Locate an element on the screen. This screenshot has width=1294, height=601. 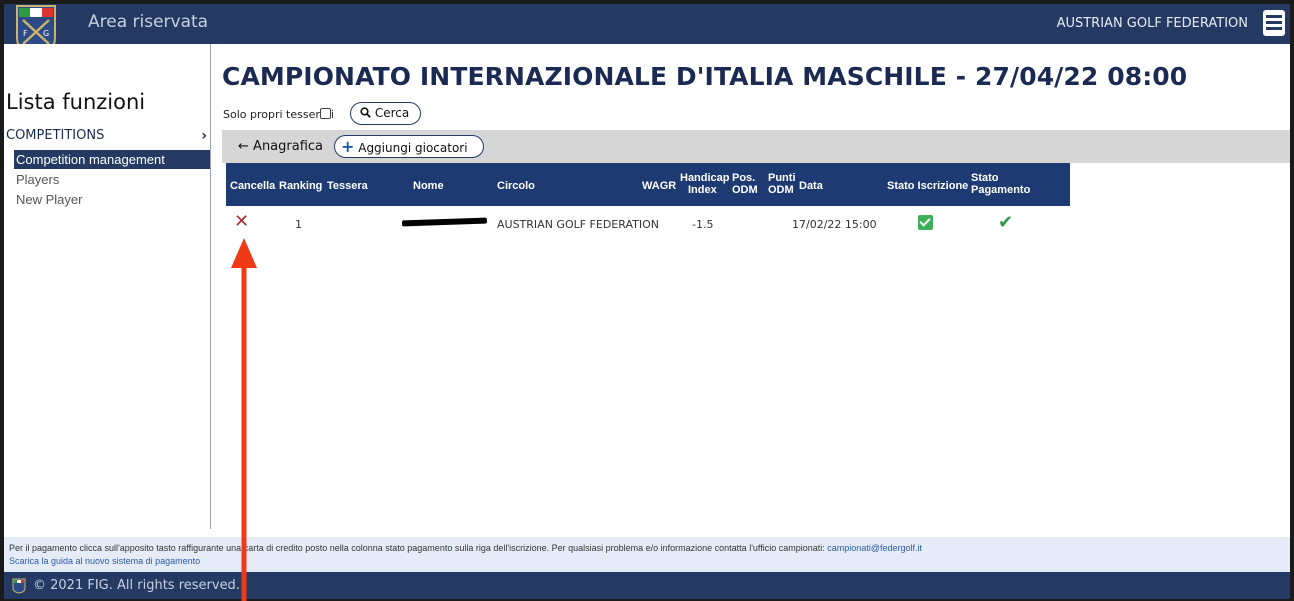
cell-ranking: 1 is located at coordinates (298, 224).